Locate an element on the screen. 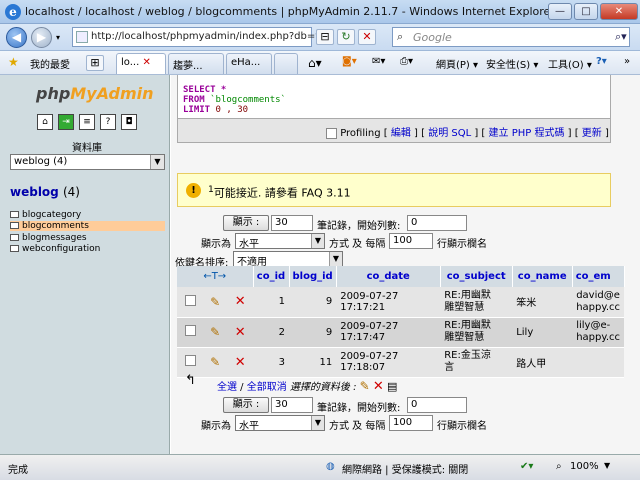 The width and height of the screenshot is (640, 480). stop-icon: ✕ is located at coordinates (367, 37).